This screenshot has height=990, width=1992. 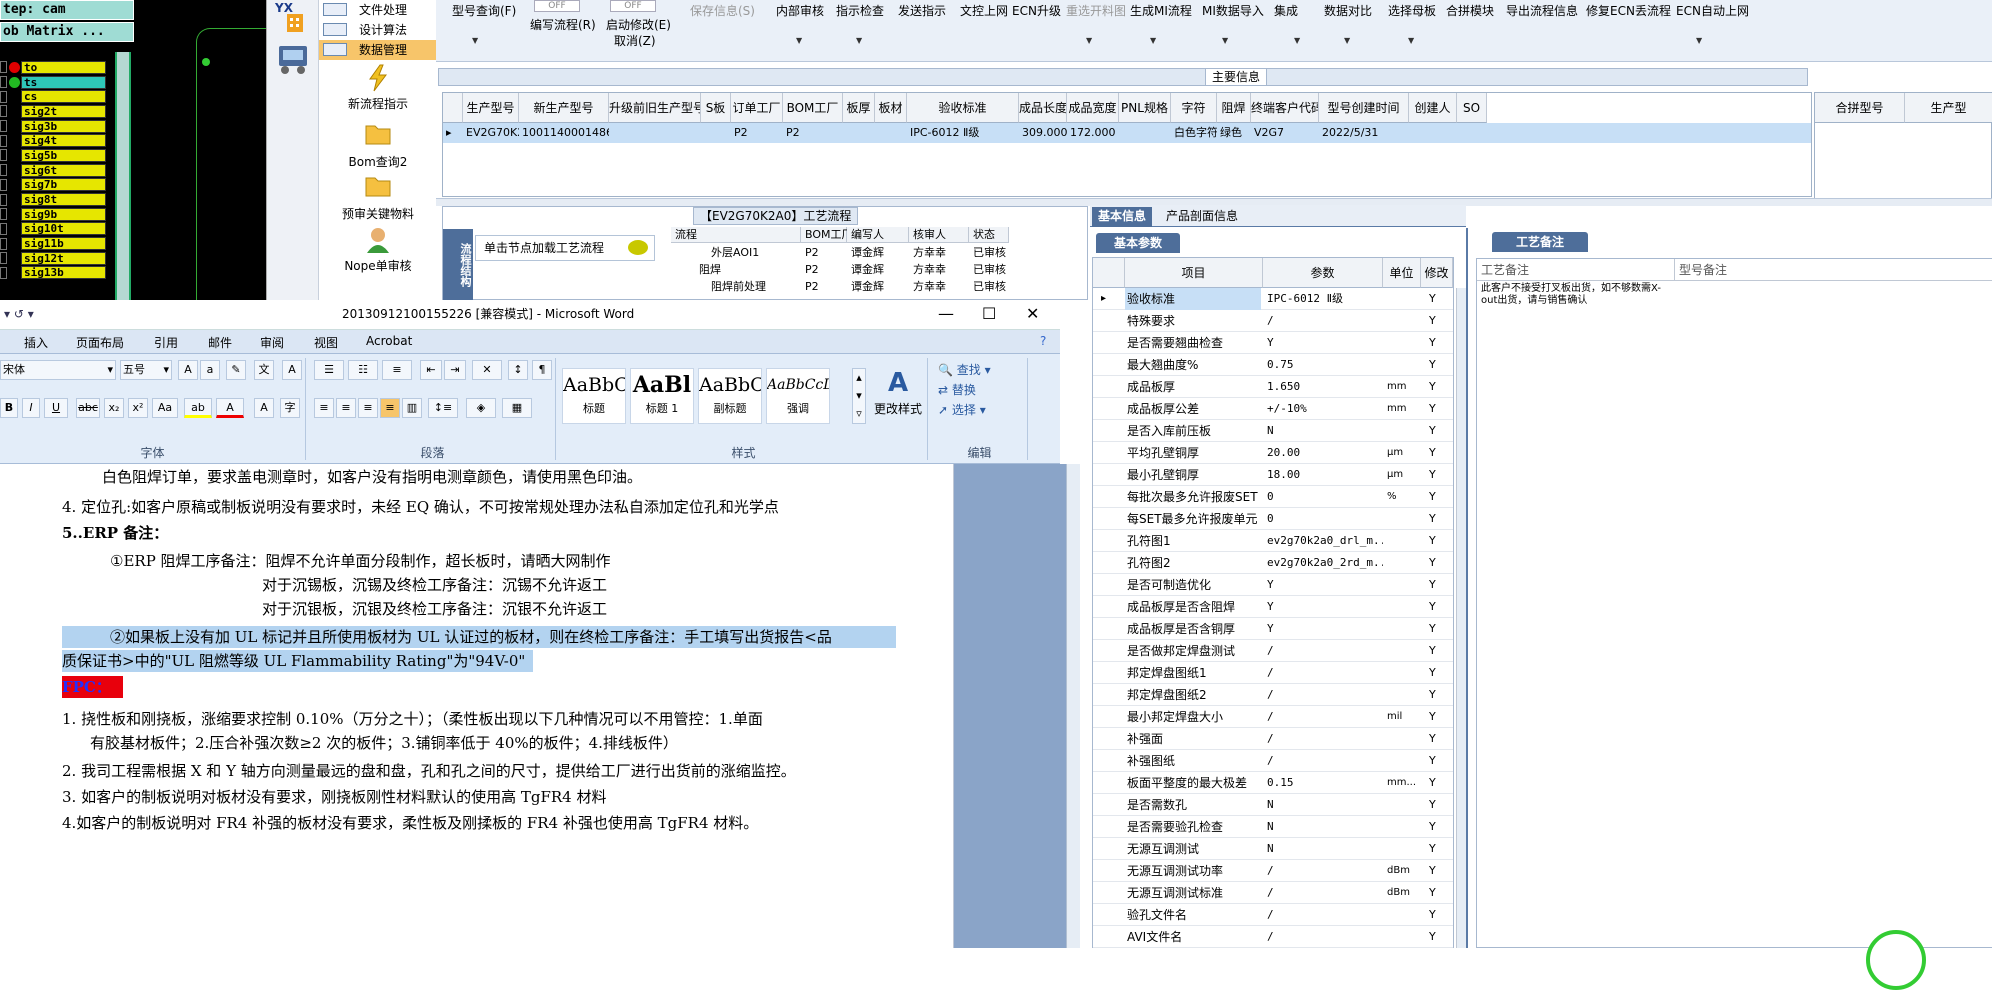 I want to click on char-border-icon: A, so click(x=292, y=370).